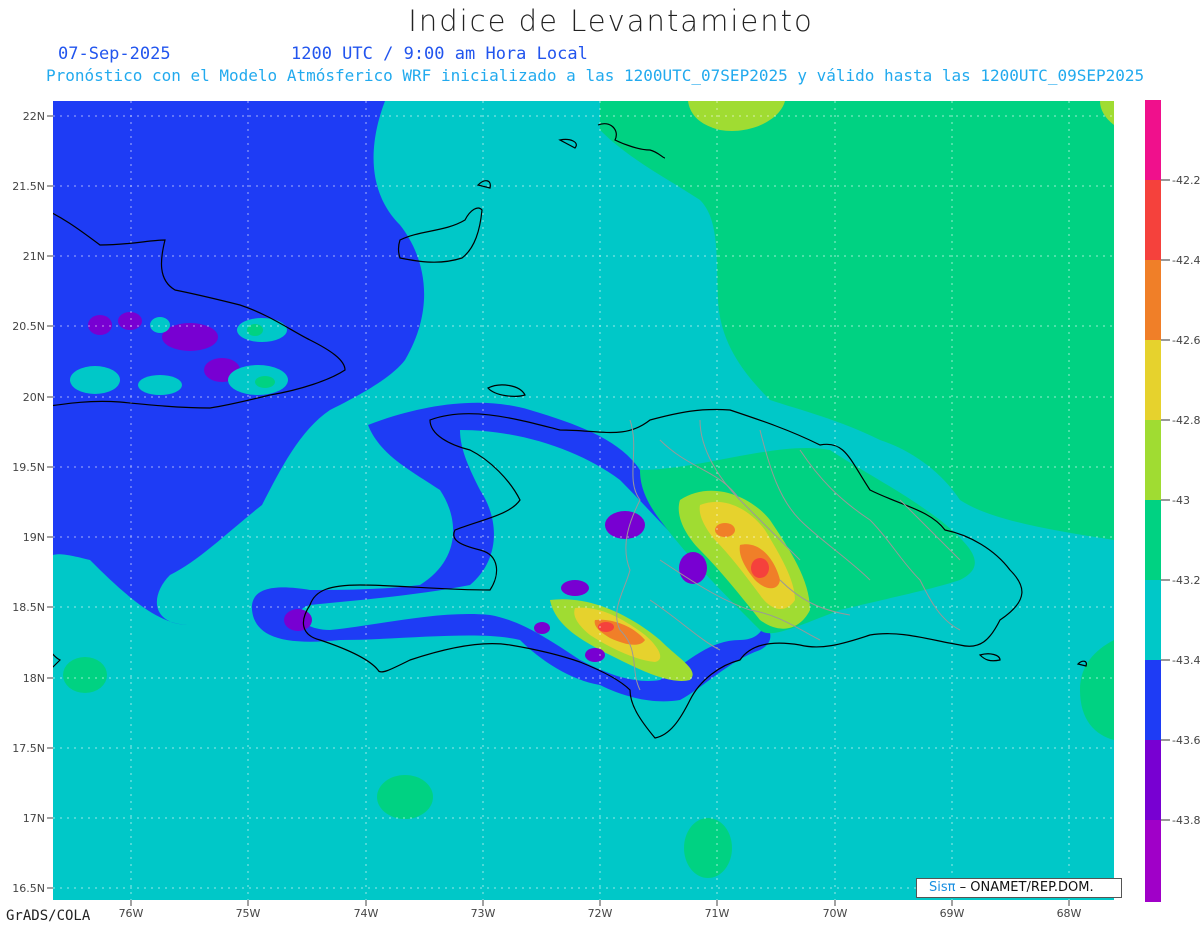  Describe the element at coordinates (483, 913) in the screenshot. I see `lon-label: 73W` at that location.